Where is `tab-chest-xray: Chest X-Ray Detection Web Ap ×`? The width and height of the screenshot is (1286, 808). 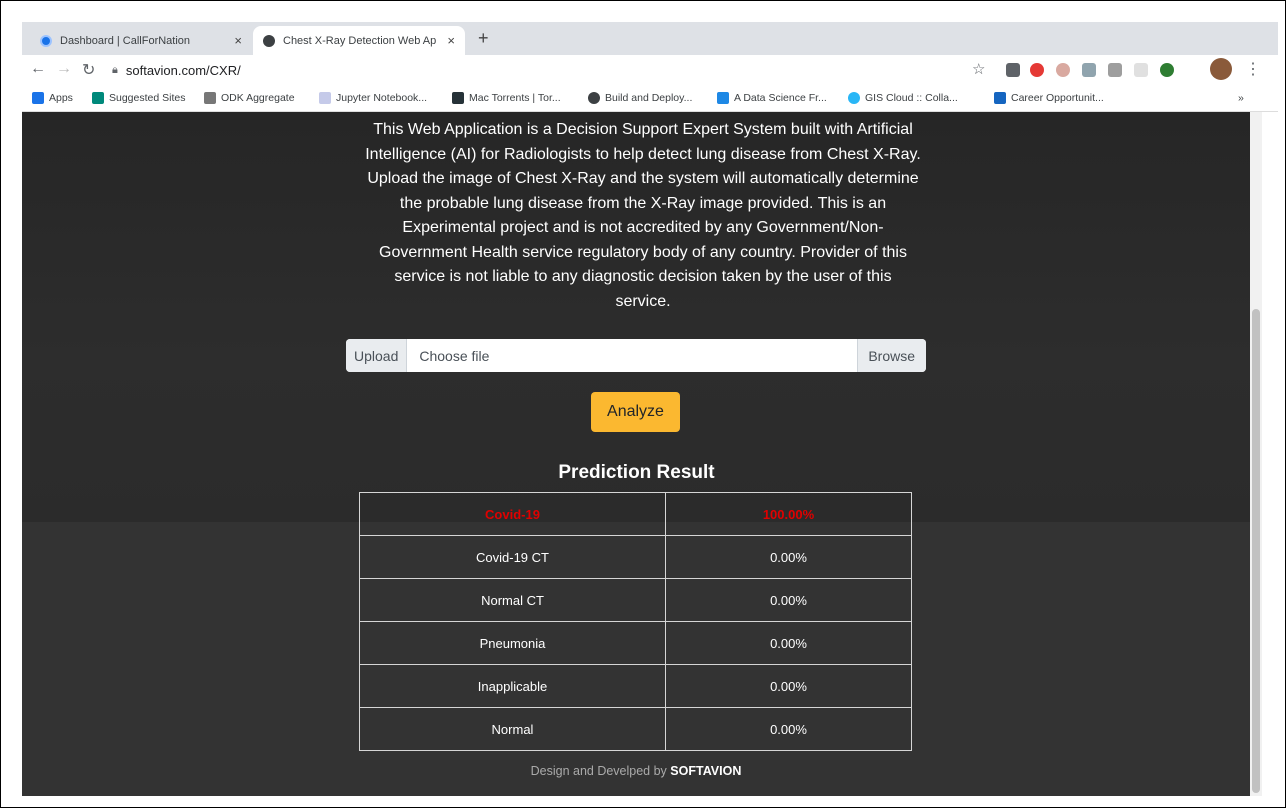
tab-chest-xray: Chest X-Ray Detection Web Ap × is located at coordinates (359, 40).